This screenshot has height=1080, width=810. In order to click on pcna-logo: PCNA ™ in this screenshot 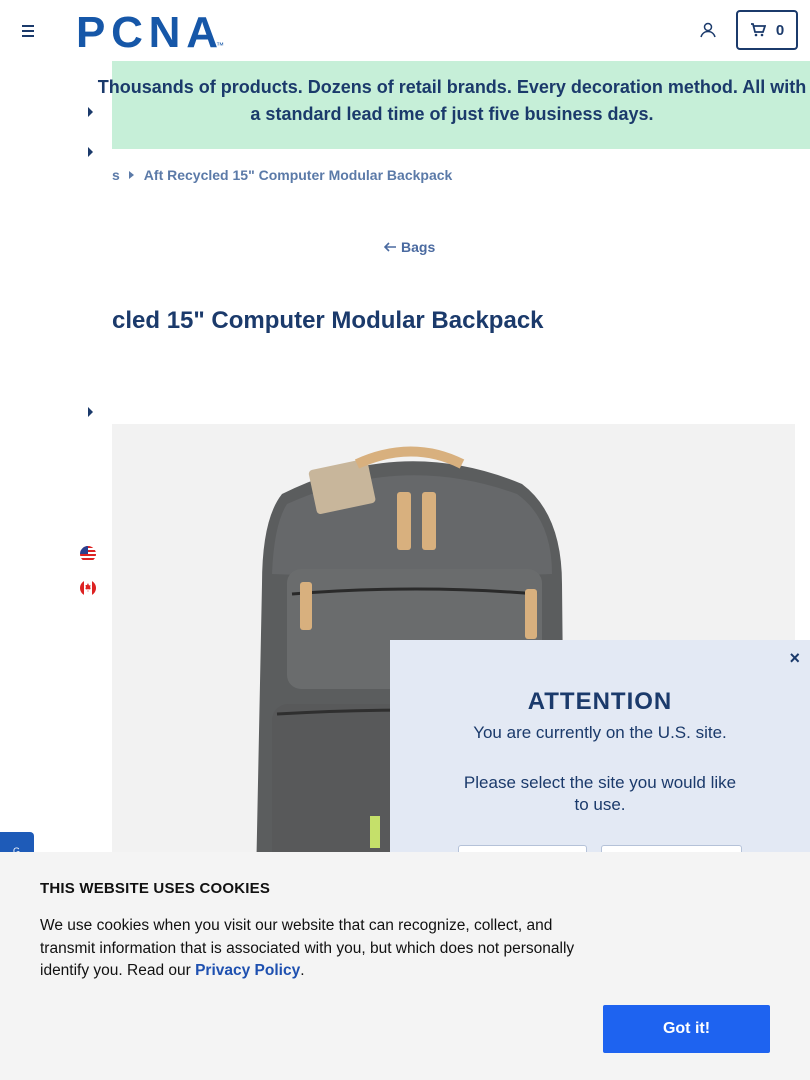, I will do `click(150, 31)`.